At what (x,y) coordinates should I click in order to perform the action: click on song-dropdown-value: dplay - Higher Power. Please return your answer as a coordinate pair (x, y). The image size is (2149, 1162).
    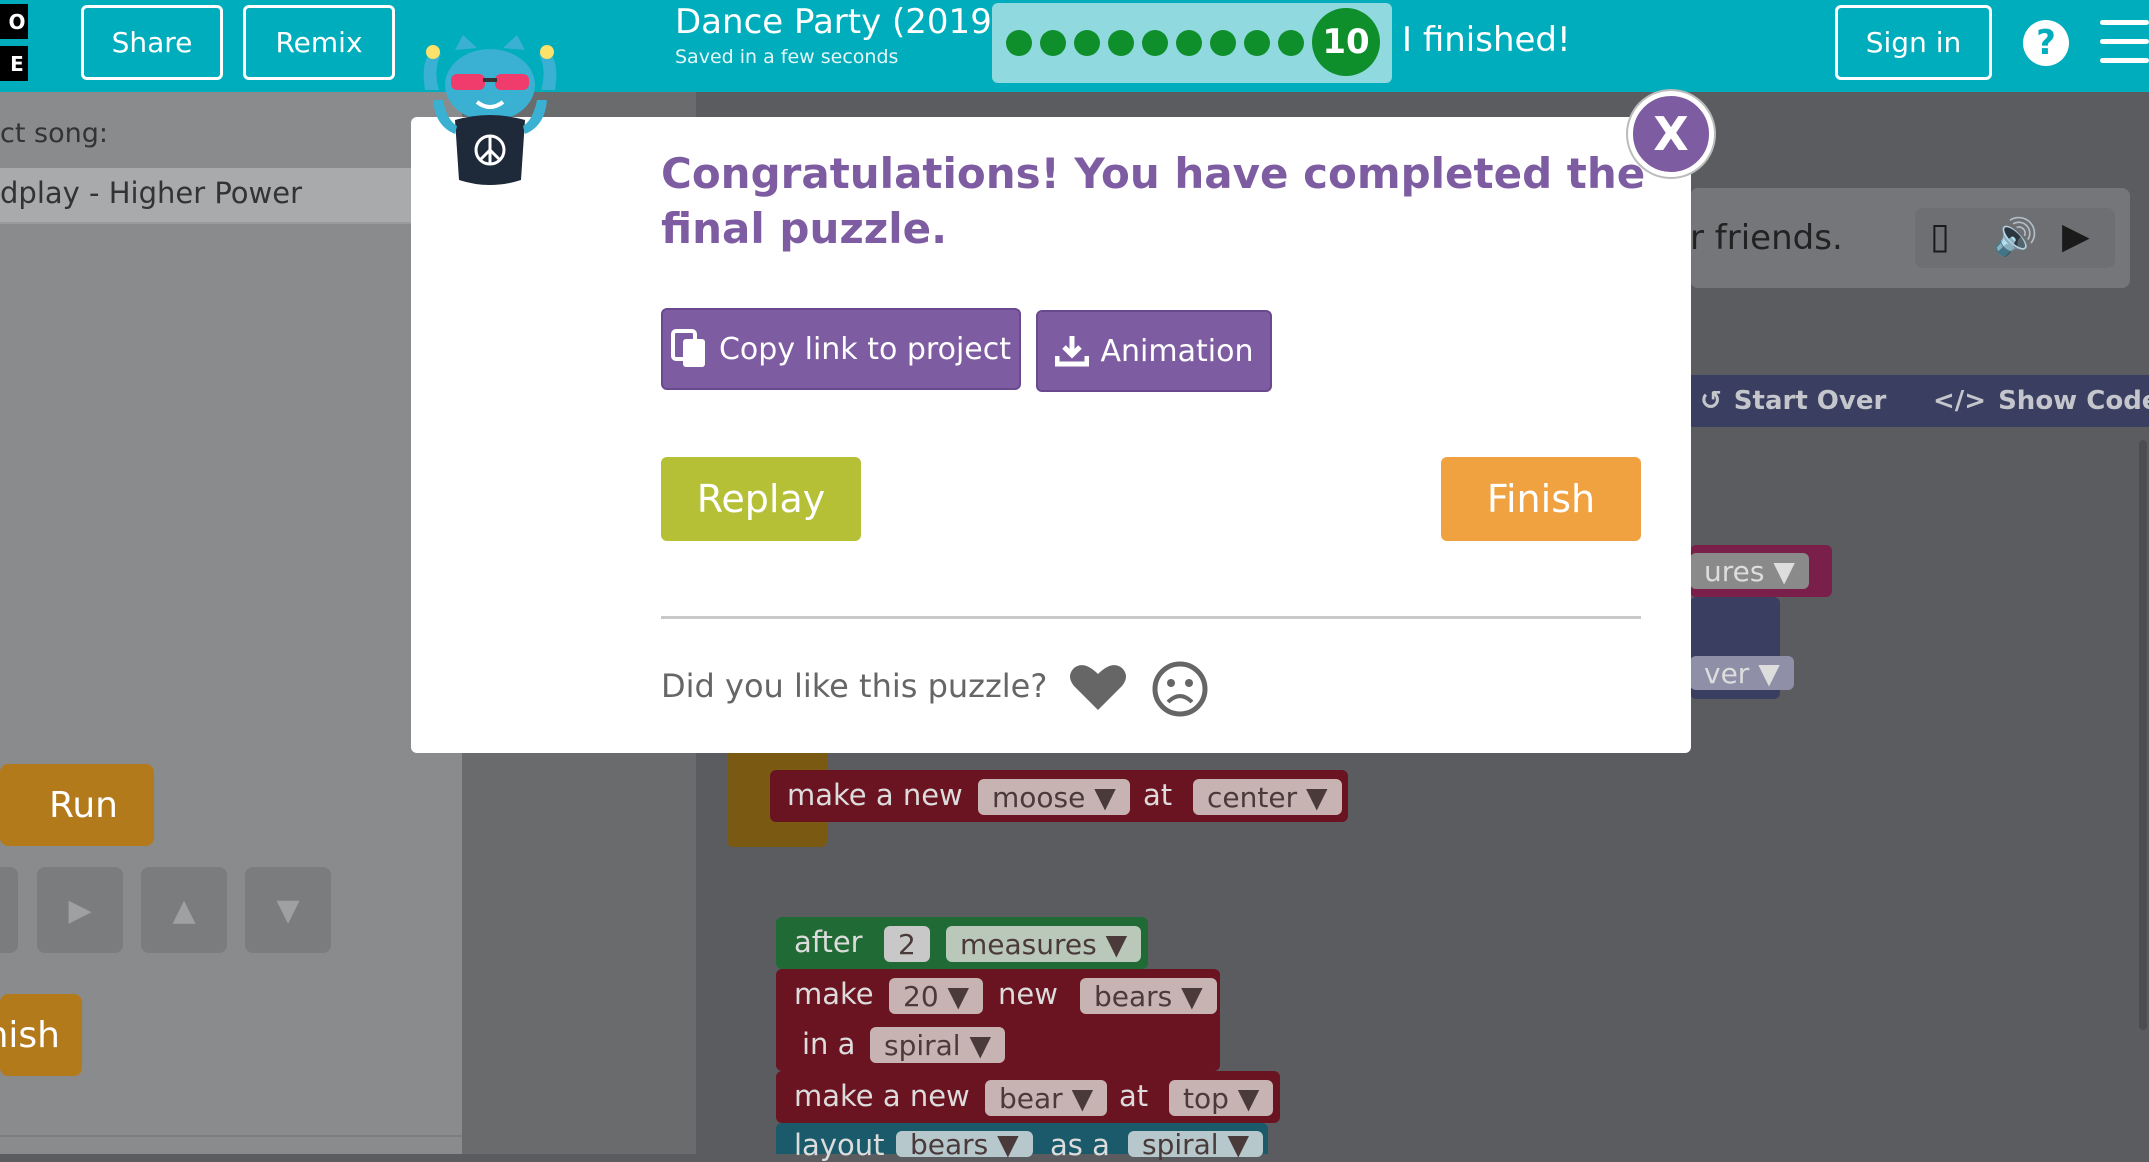
    Looking at the image, I should click on (151, 193).